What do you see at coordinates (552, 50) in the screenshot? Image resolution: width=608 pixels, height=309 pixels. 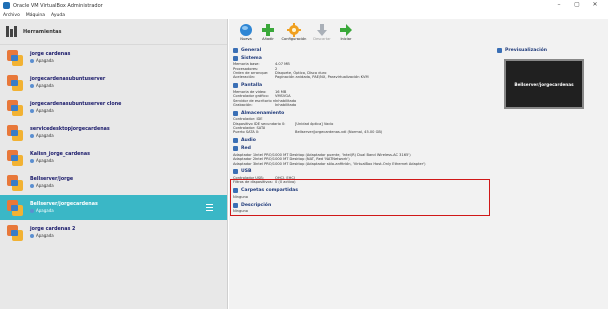 I see `preview-header: Previsualización` at bounding box center [552, 50].